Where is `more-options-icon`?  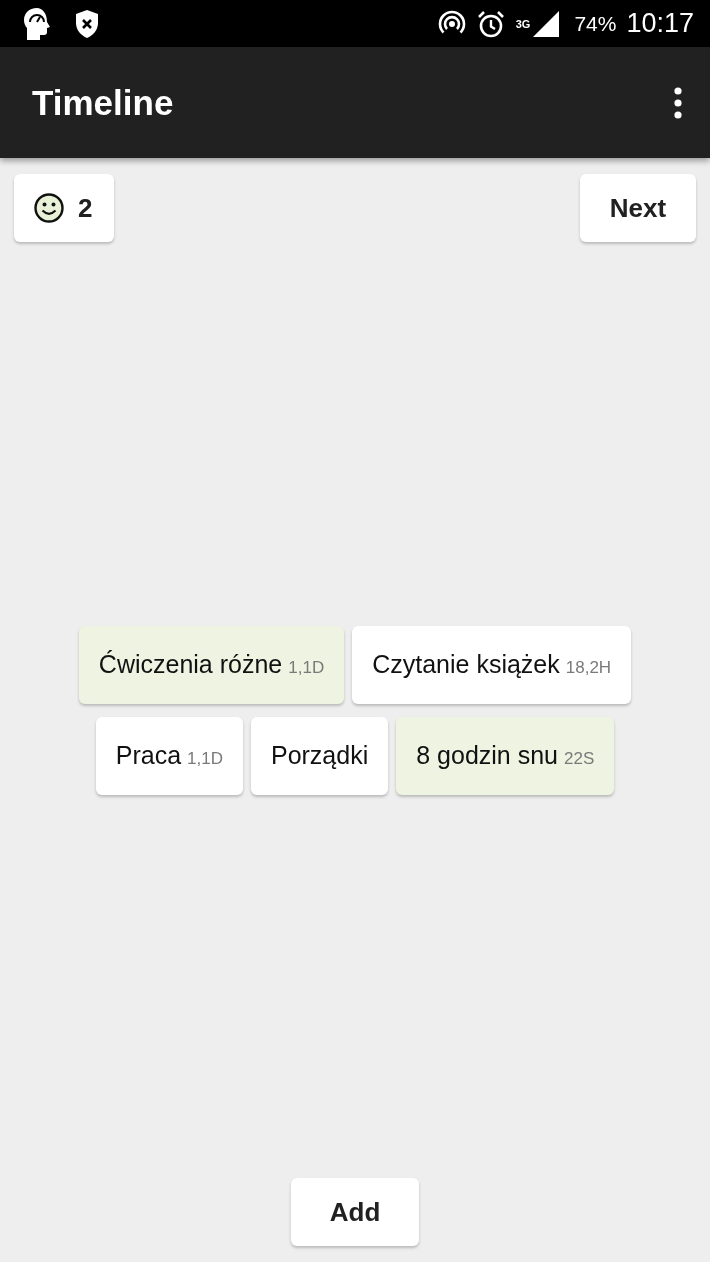 more-options-icon is located at coordinates (678, 102).